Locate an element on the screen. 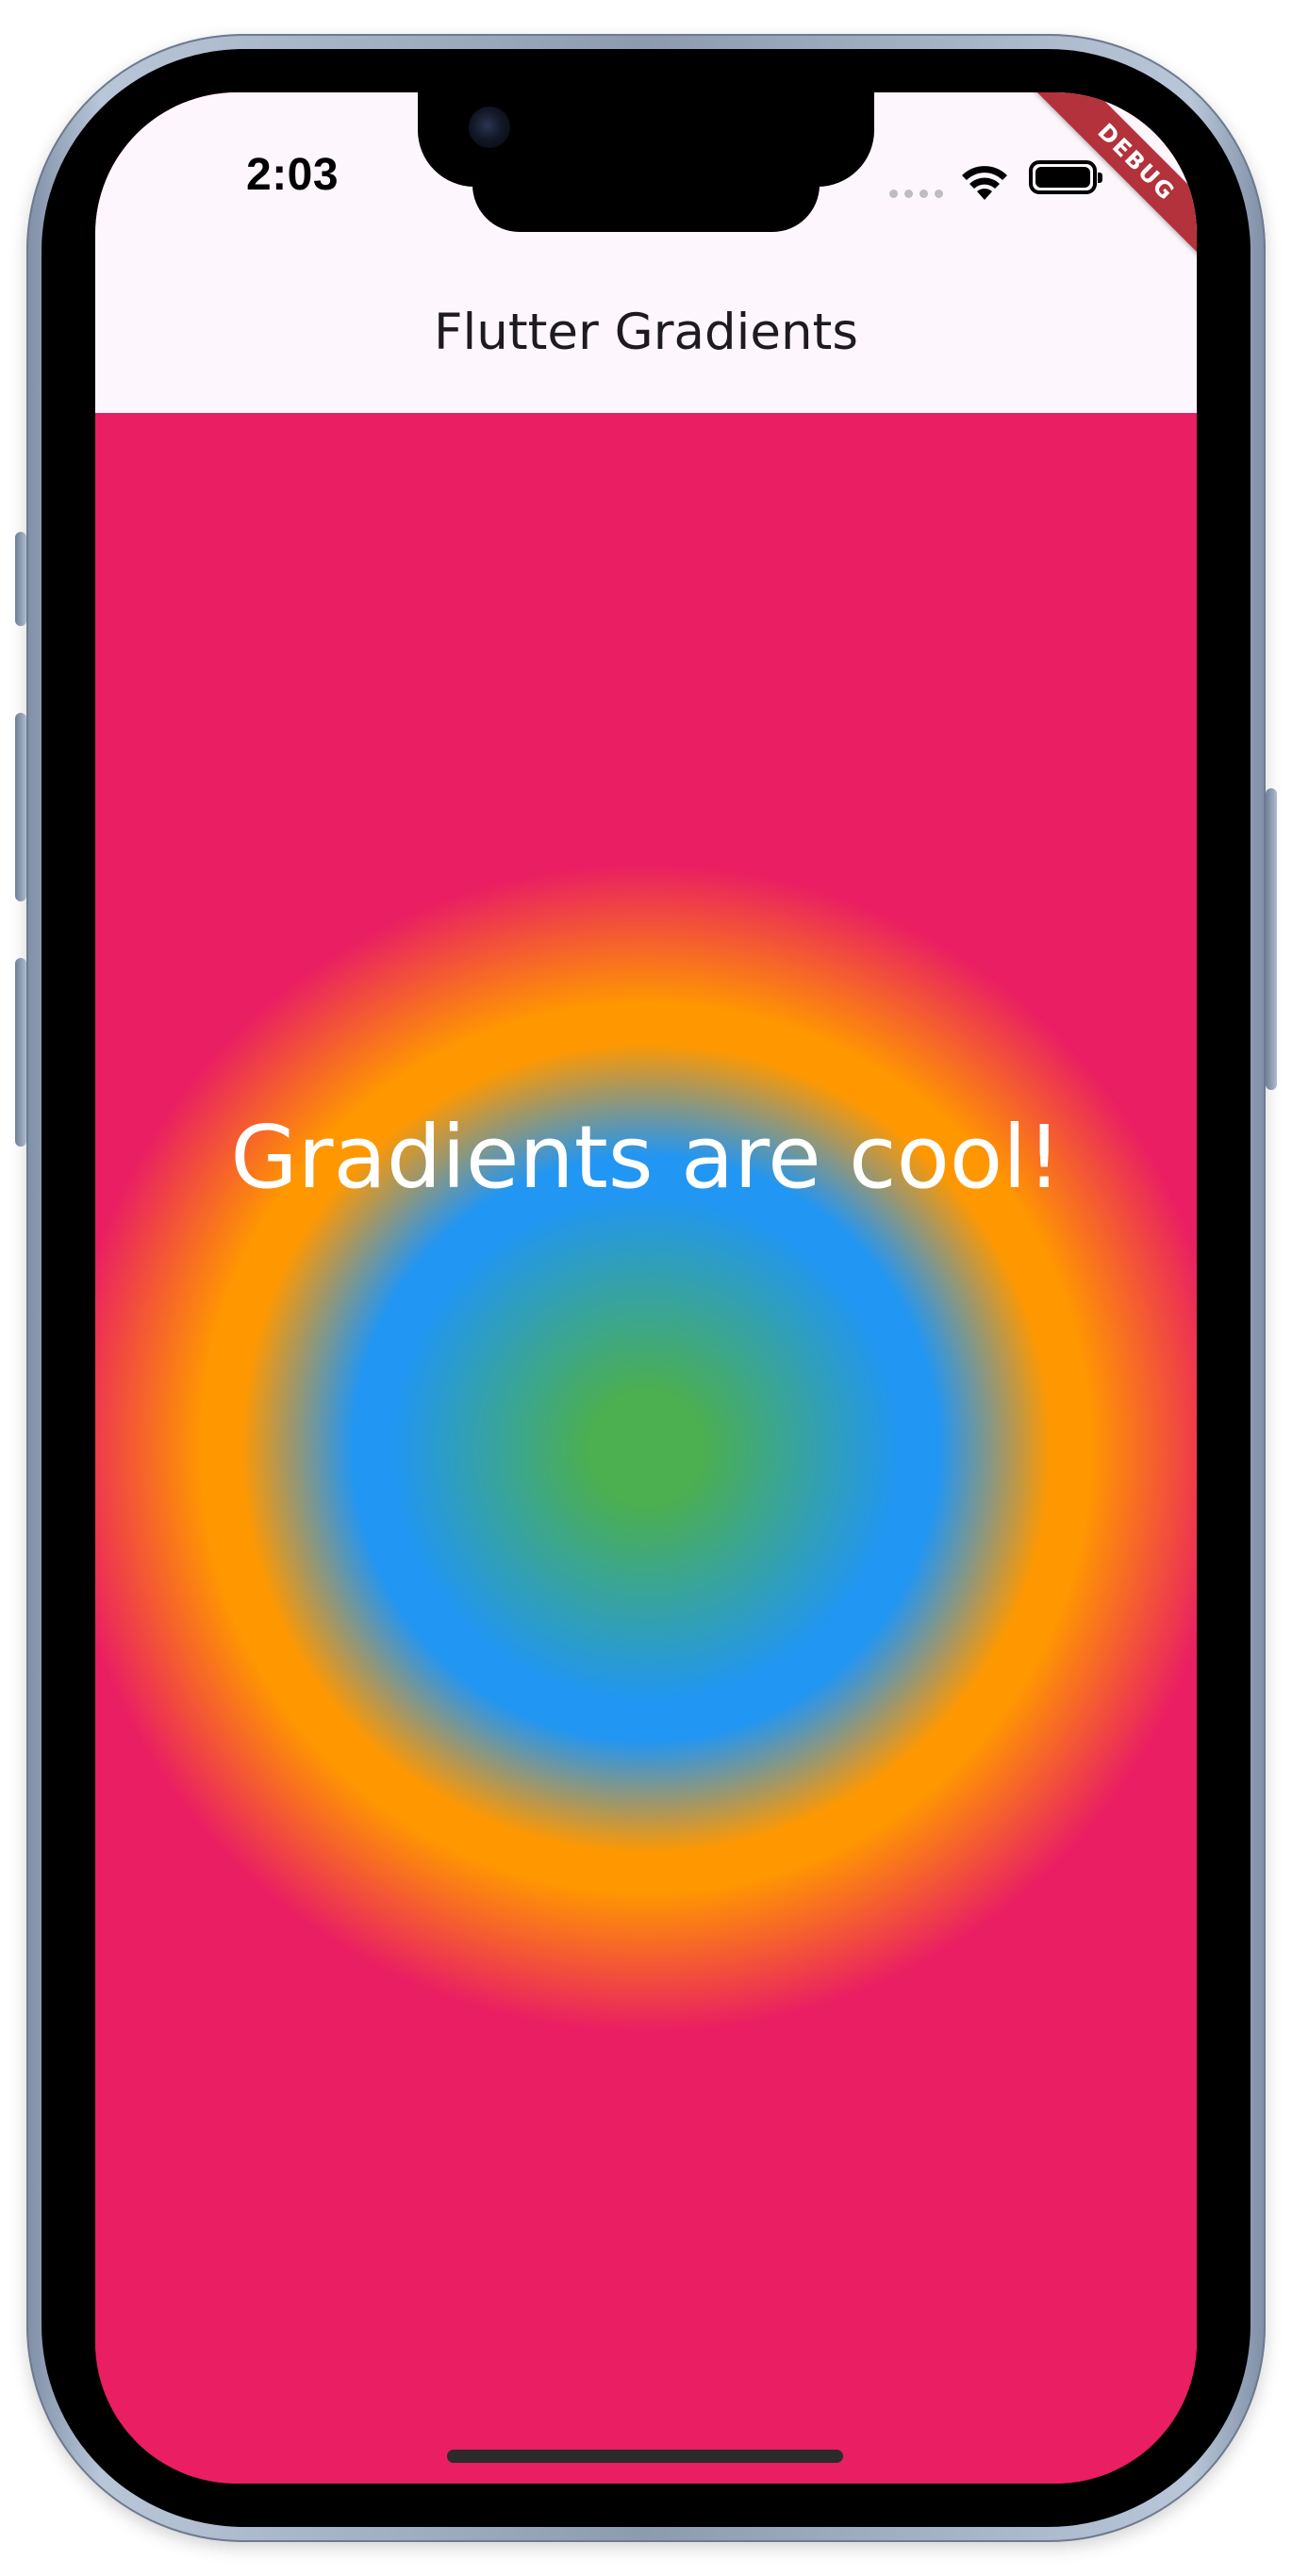  home-indicator is located at coordinates (645, 2456).